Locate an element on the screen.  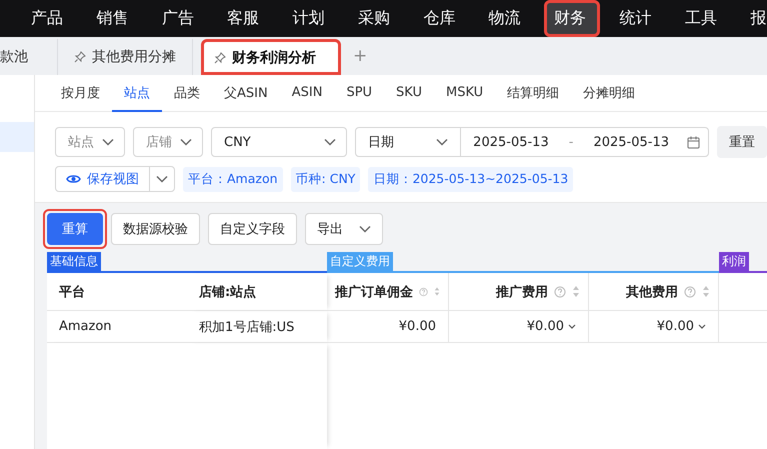
page-tab: 财务利润分析 is located at coordinates (271, 57).